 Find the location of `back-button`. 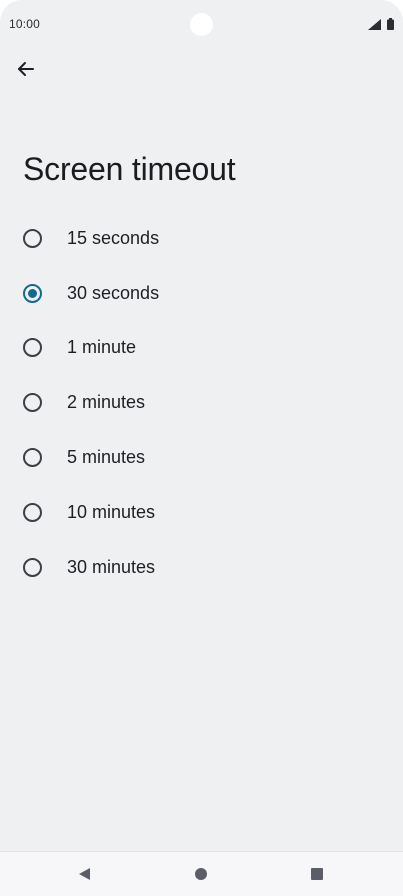

back-button is located at coordinates (26, 69).